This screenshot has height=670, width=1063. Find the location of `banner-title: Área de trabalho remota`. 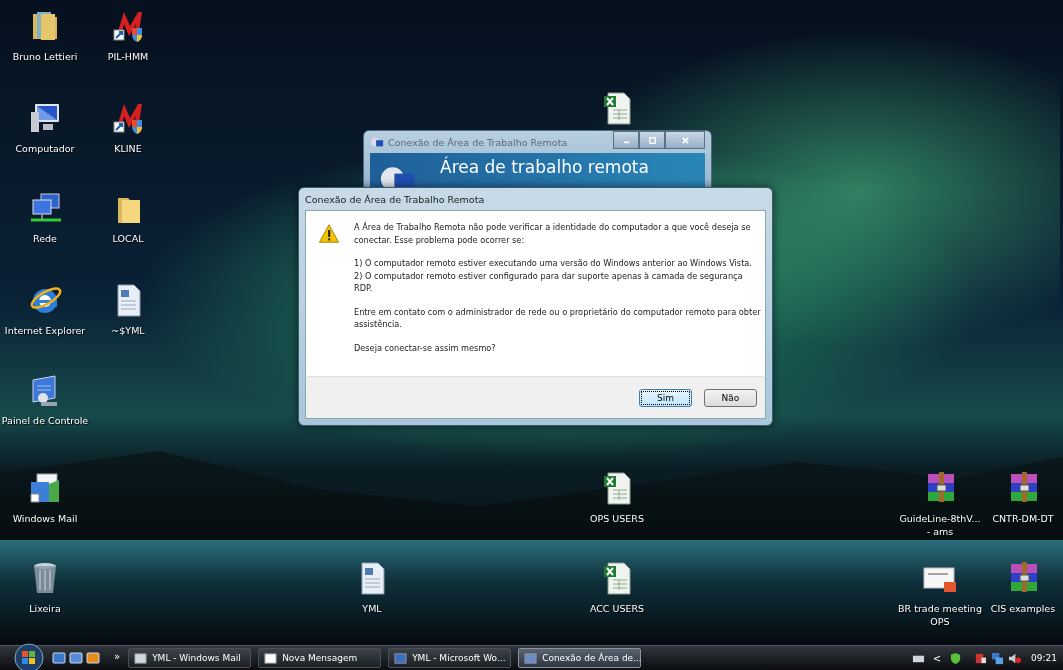

banner-title: Área de trabalho remota is located at coordinates (544, 167).